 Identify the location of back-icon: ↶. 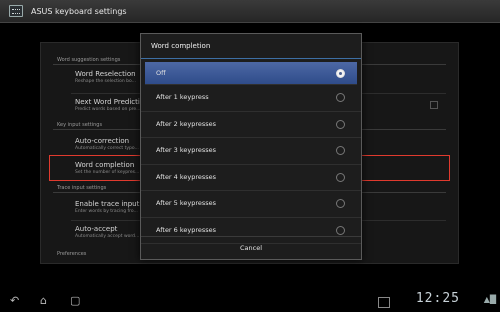
(14, 300).